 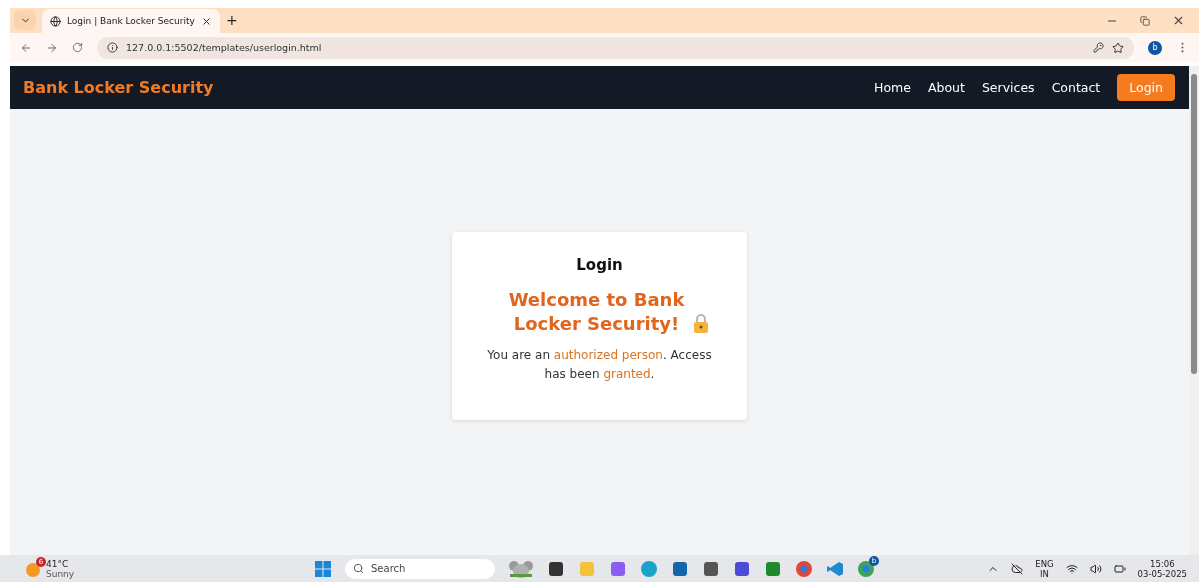 I want to click on nav-link: Contact, so click(x=1076, y=87).